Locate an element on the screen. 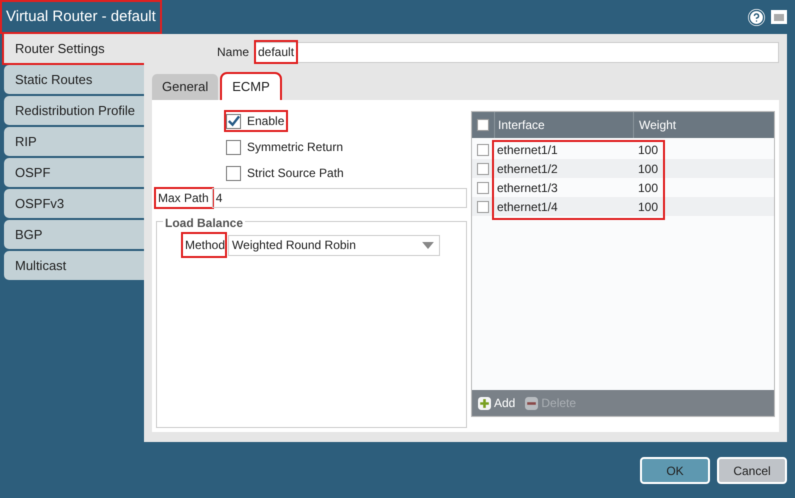 The height and width of the screenshot is (498, 795). method-dropdown: Weighted Round Robin is located at coordinates (334, 245).